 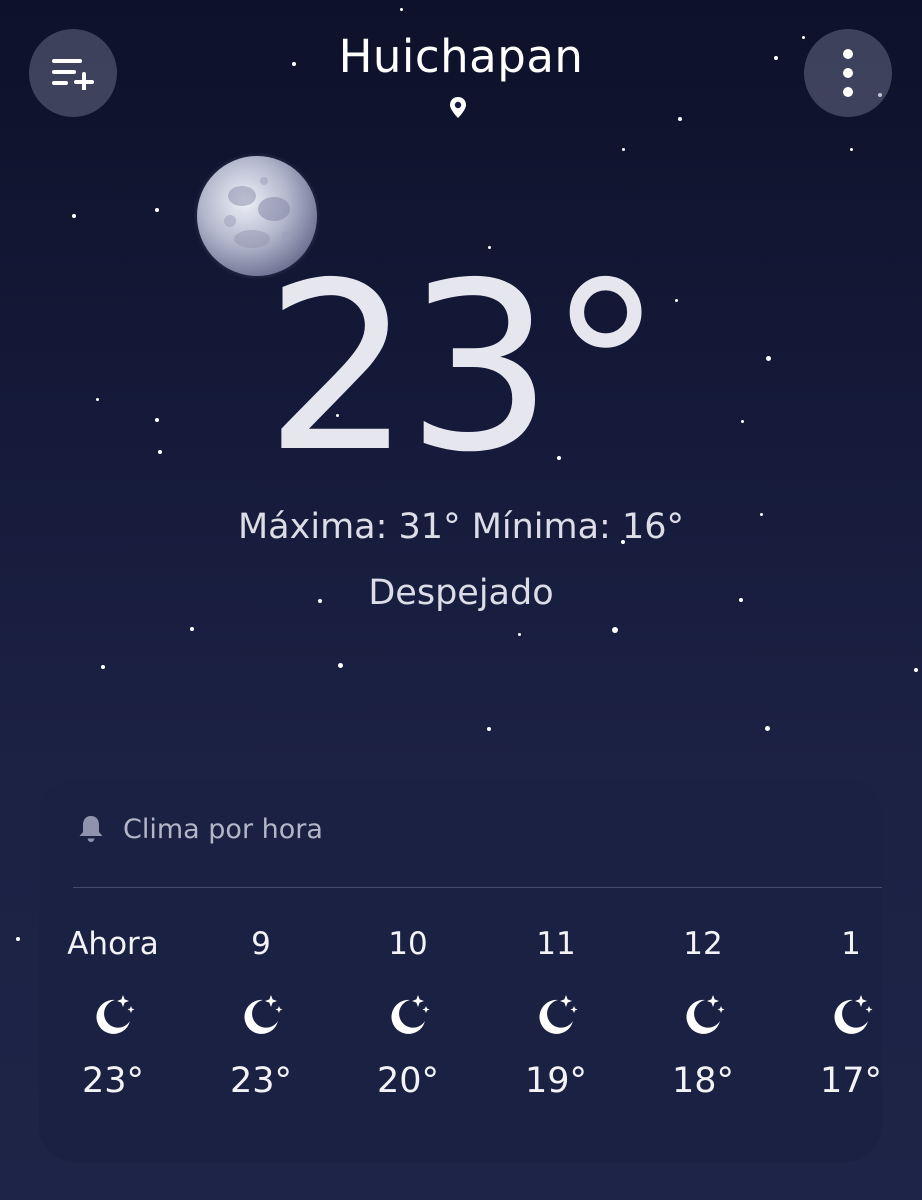 I want to click on hourly-item: 12 18°, so click(x=703, y=1010).